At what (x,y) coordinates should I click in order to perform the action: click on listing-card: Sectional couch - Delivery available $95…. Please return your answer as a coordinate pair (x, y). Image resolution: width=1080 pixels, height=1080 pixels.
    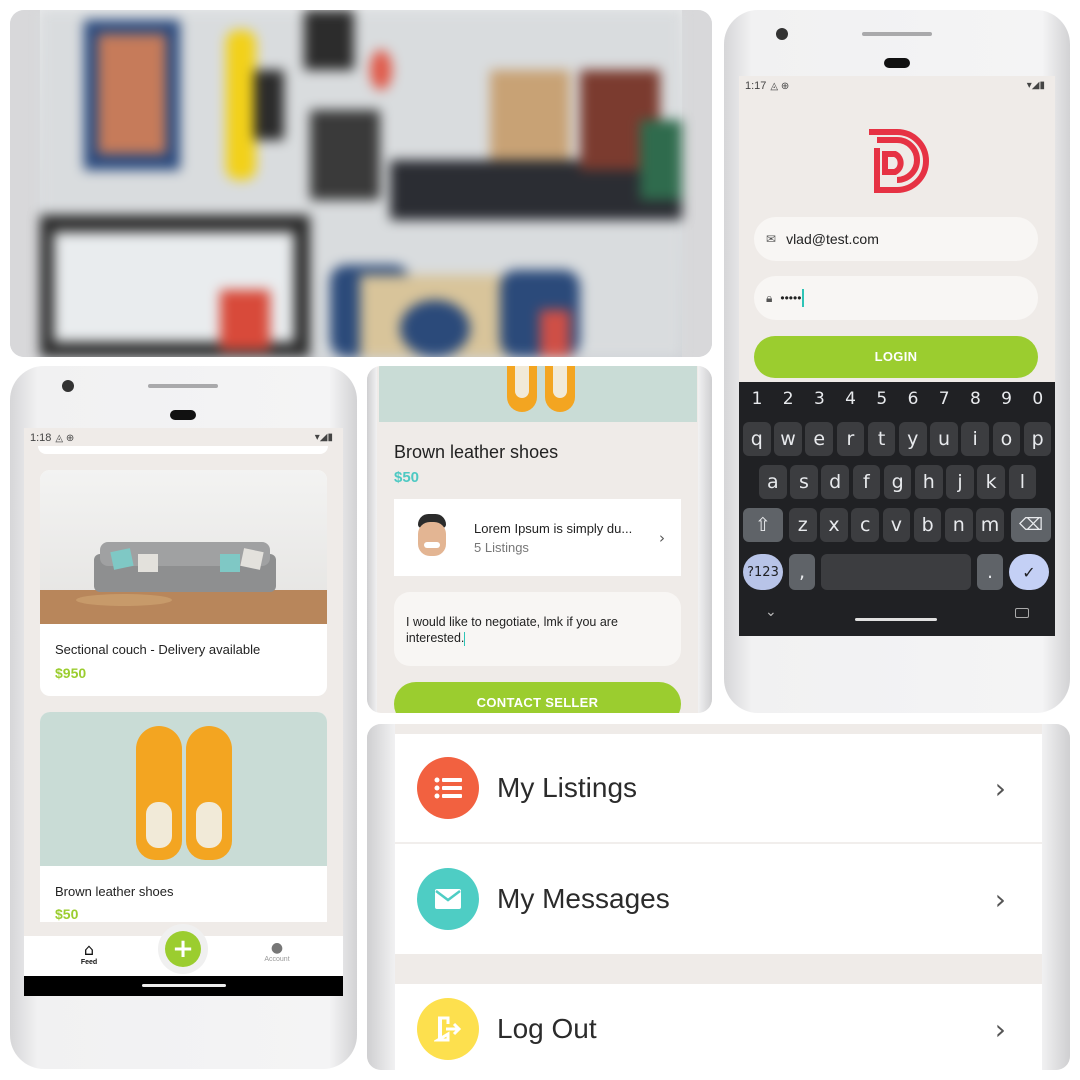
    Looking at the image, I should click on (183, 583).